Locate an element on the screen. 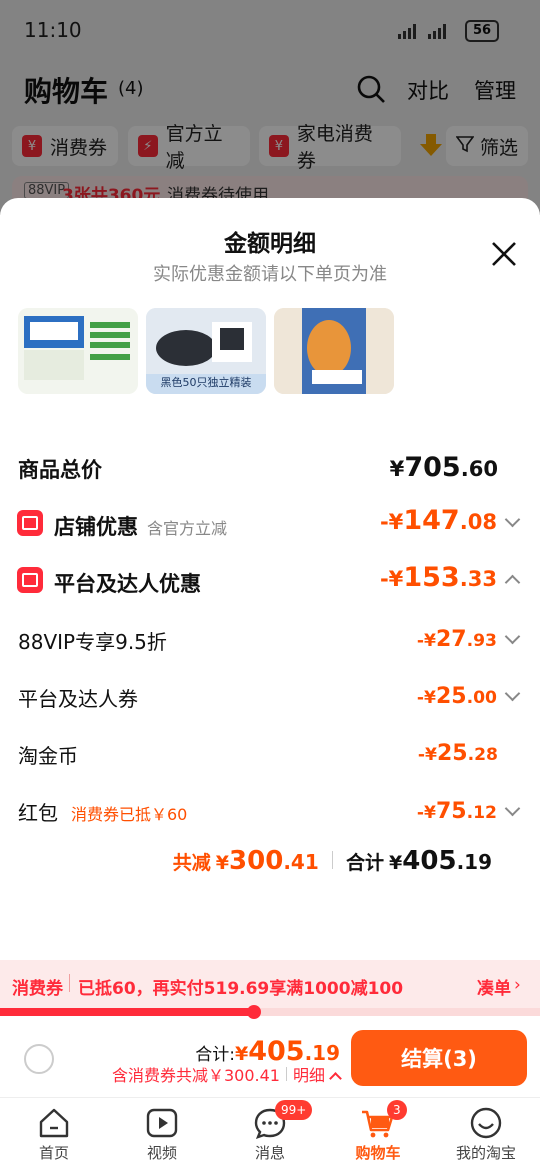 The width and height of the screenshot is (540, 1166). store-discount-value: -¥147.08 is located at coordinates (450, 520).